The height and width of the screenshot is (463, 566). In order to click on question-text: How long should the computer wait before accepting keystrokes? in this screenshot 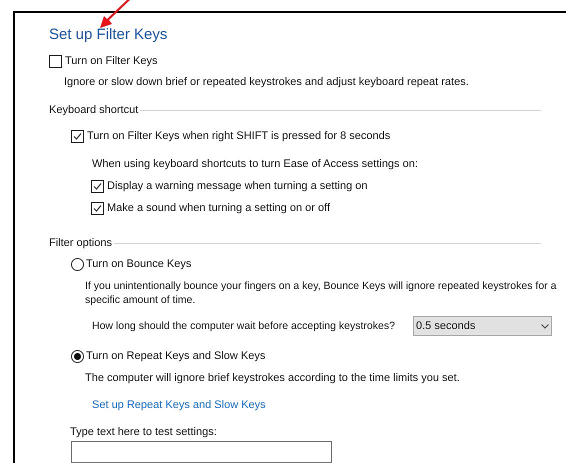, I will do `click(244, 326)`.